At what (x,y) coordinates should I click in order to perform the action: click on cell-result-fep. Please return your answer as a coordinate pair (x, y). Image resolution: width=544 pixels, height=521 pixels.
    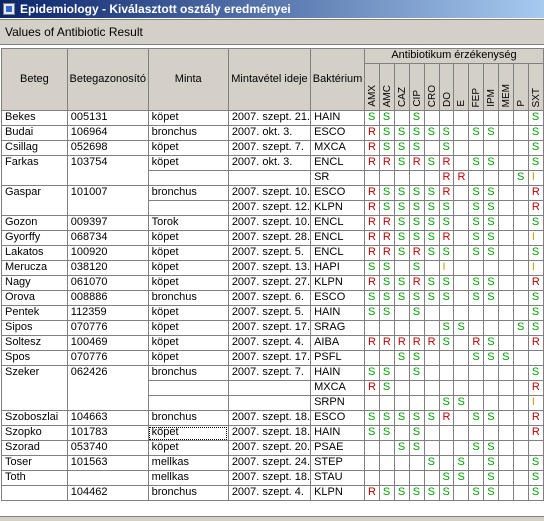
    Looking at the image, I should click on (476, 178).